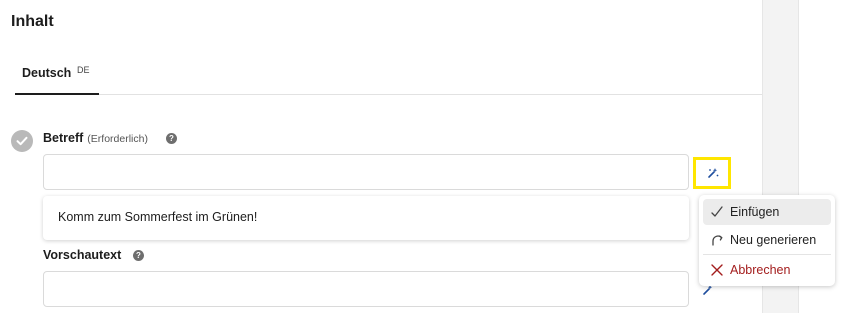 This screenshot has width=841, height=313. Describe the element at coordinates (47, 73) in the screenshot. I see `tab-label: Deutsch` at that location.